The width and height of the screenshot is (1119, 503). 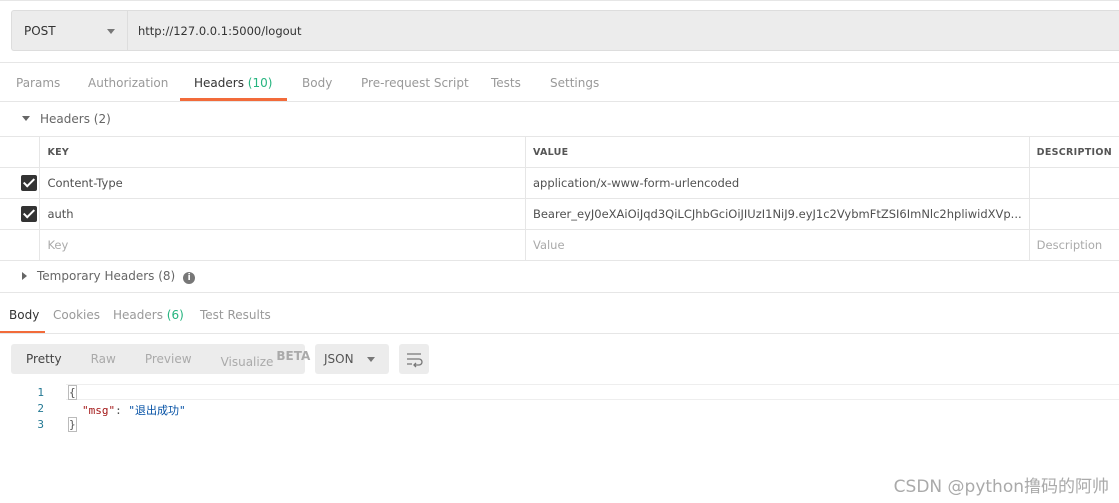 What do you see at coordinates (40, 30) in the screenshot?
I see `method-label: POST` at bounding box center [40, 30].